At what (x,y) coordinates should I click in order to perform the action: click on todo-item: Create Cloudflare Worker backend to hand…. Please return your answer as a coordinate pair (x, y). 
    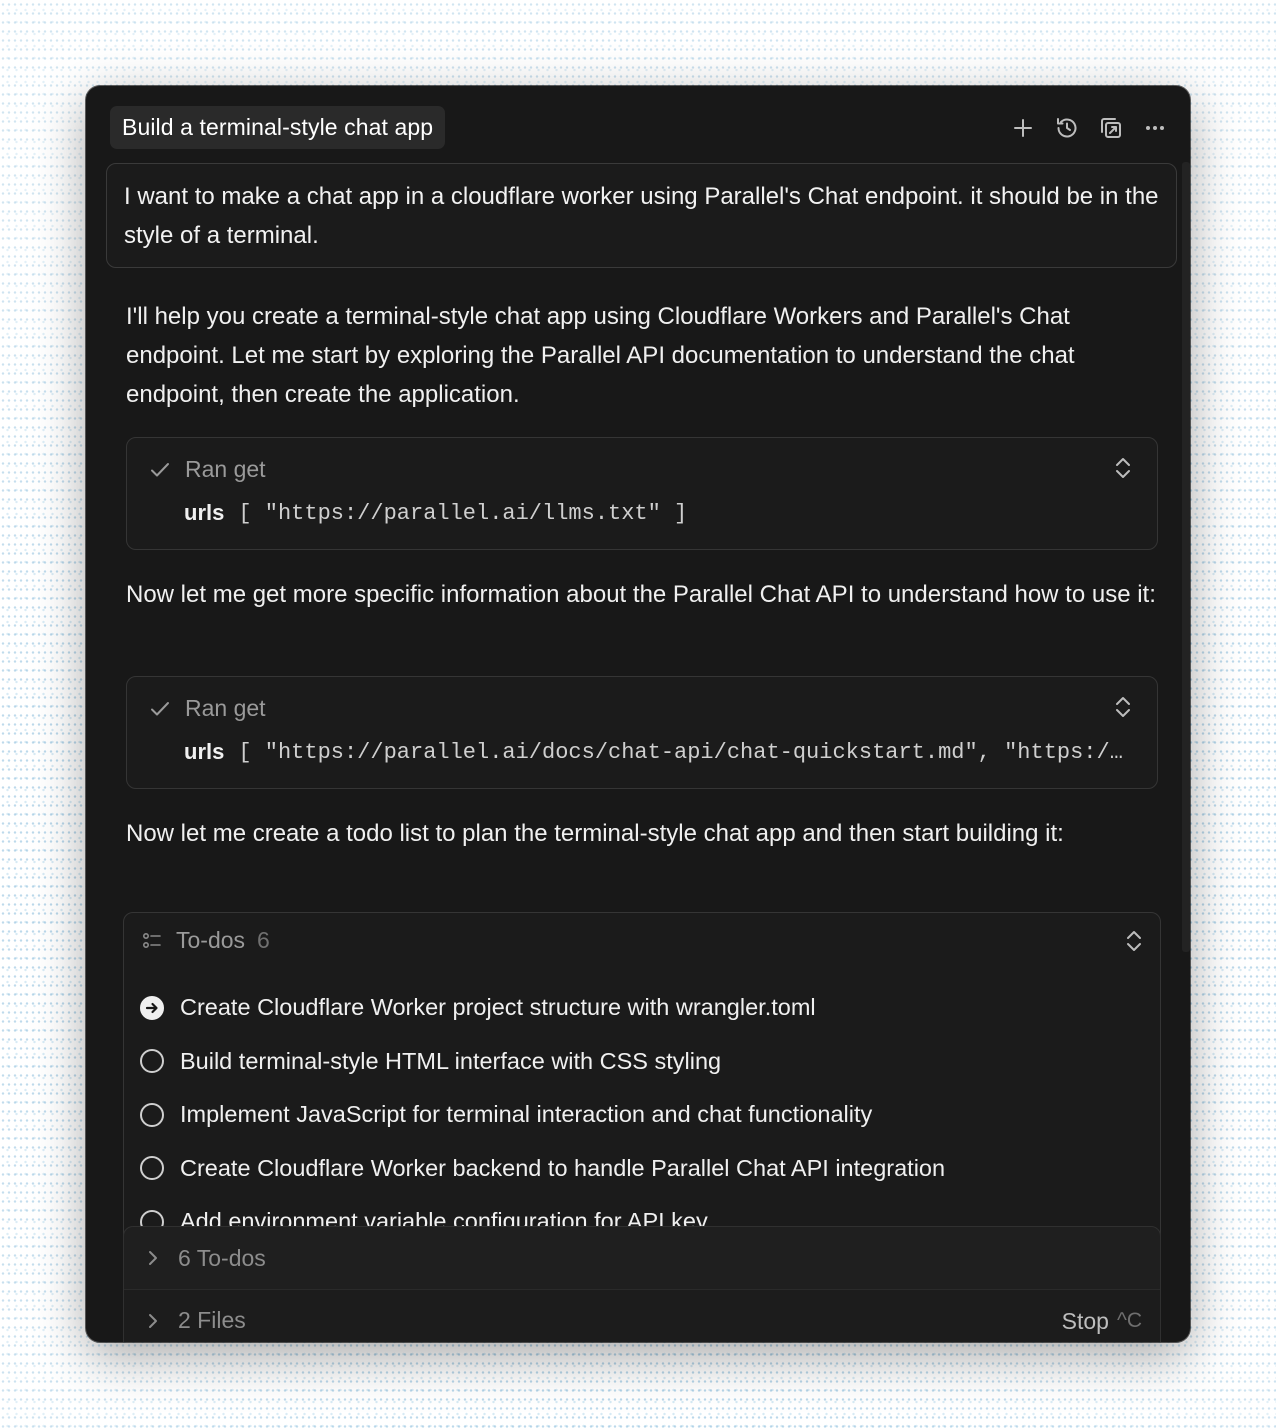
    Looking at the image, I should click on (542, 1169).